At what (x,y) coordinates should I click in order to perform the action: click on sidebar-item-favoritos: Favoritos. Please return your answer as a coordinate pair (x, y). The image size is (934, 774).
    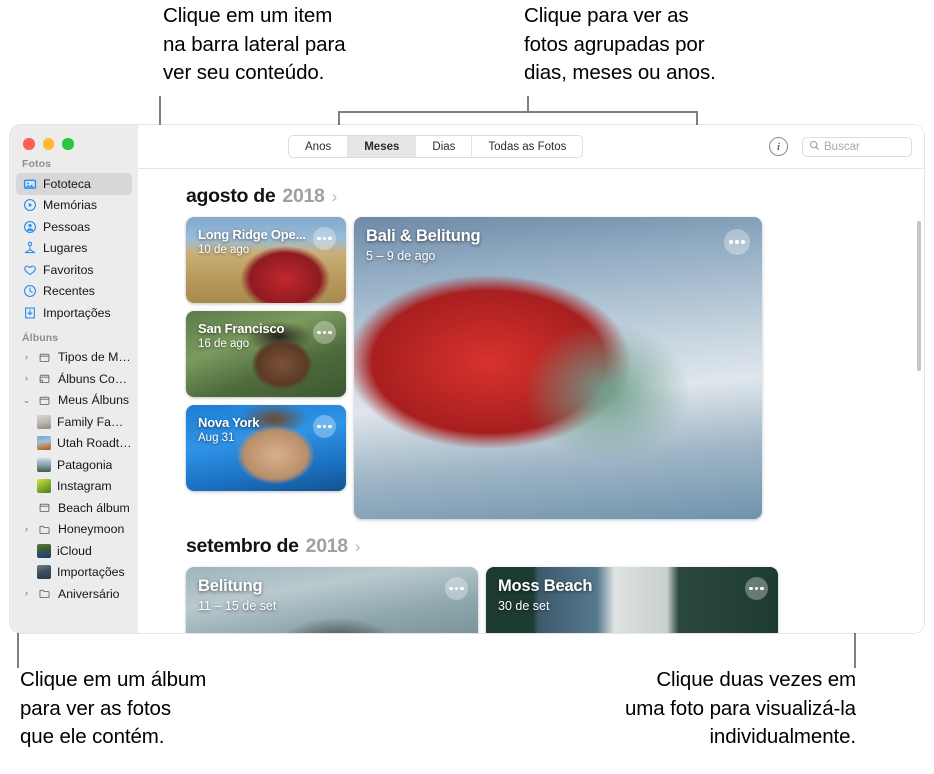
    Looking at the image, I should click on (74, 270).